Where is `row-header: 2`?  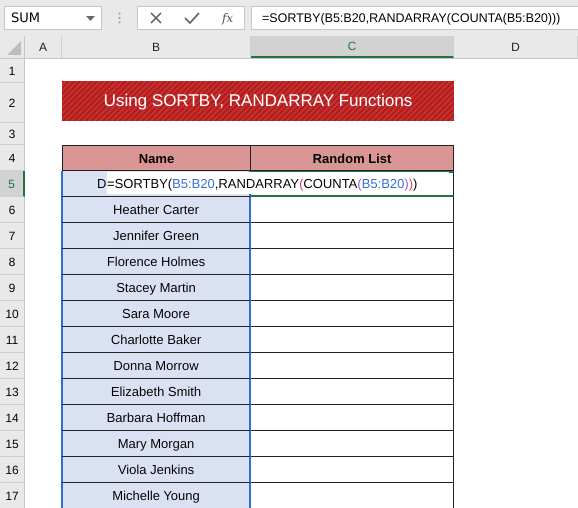
row-header: 2 is located at coordinates (12, 103).